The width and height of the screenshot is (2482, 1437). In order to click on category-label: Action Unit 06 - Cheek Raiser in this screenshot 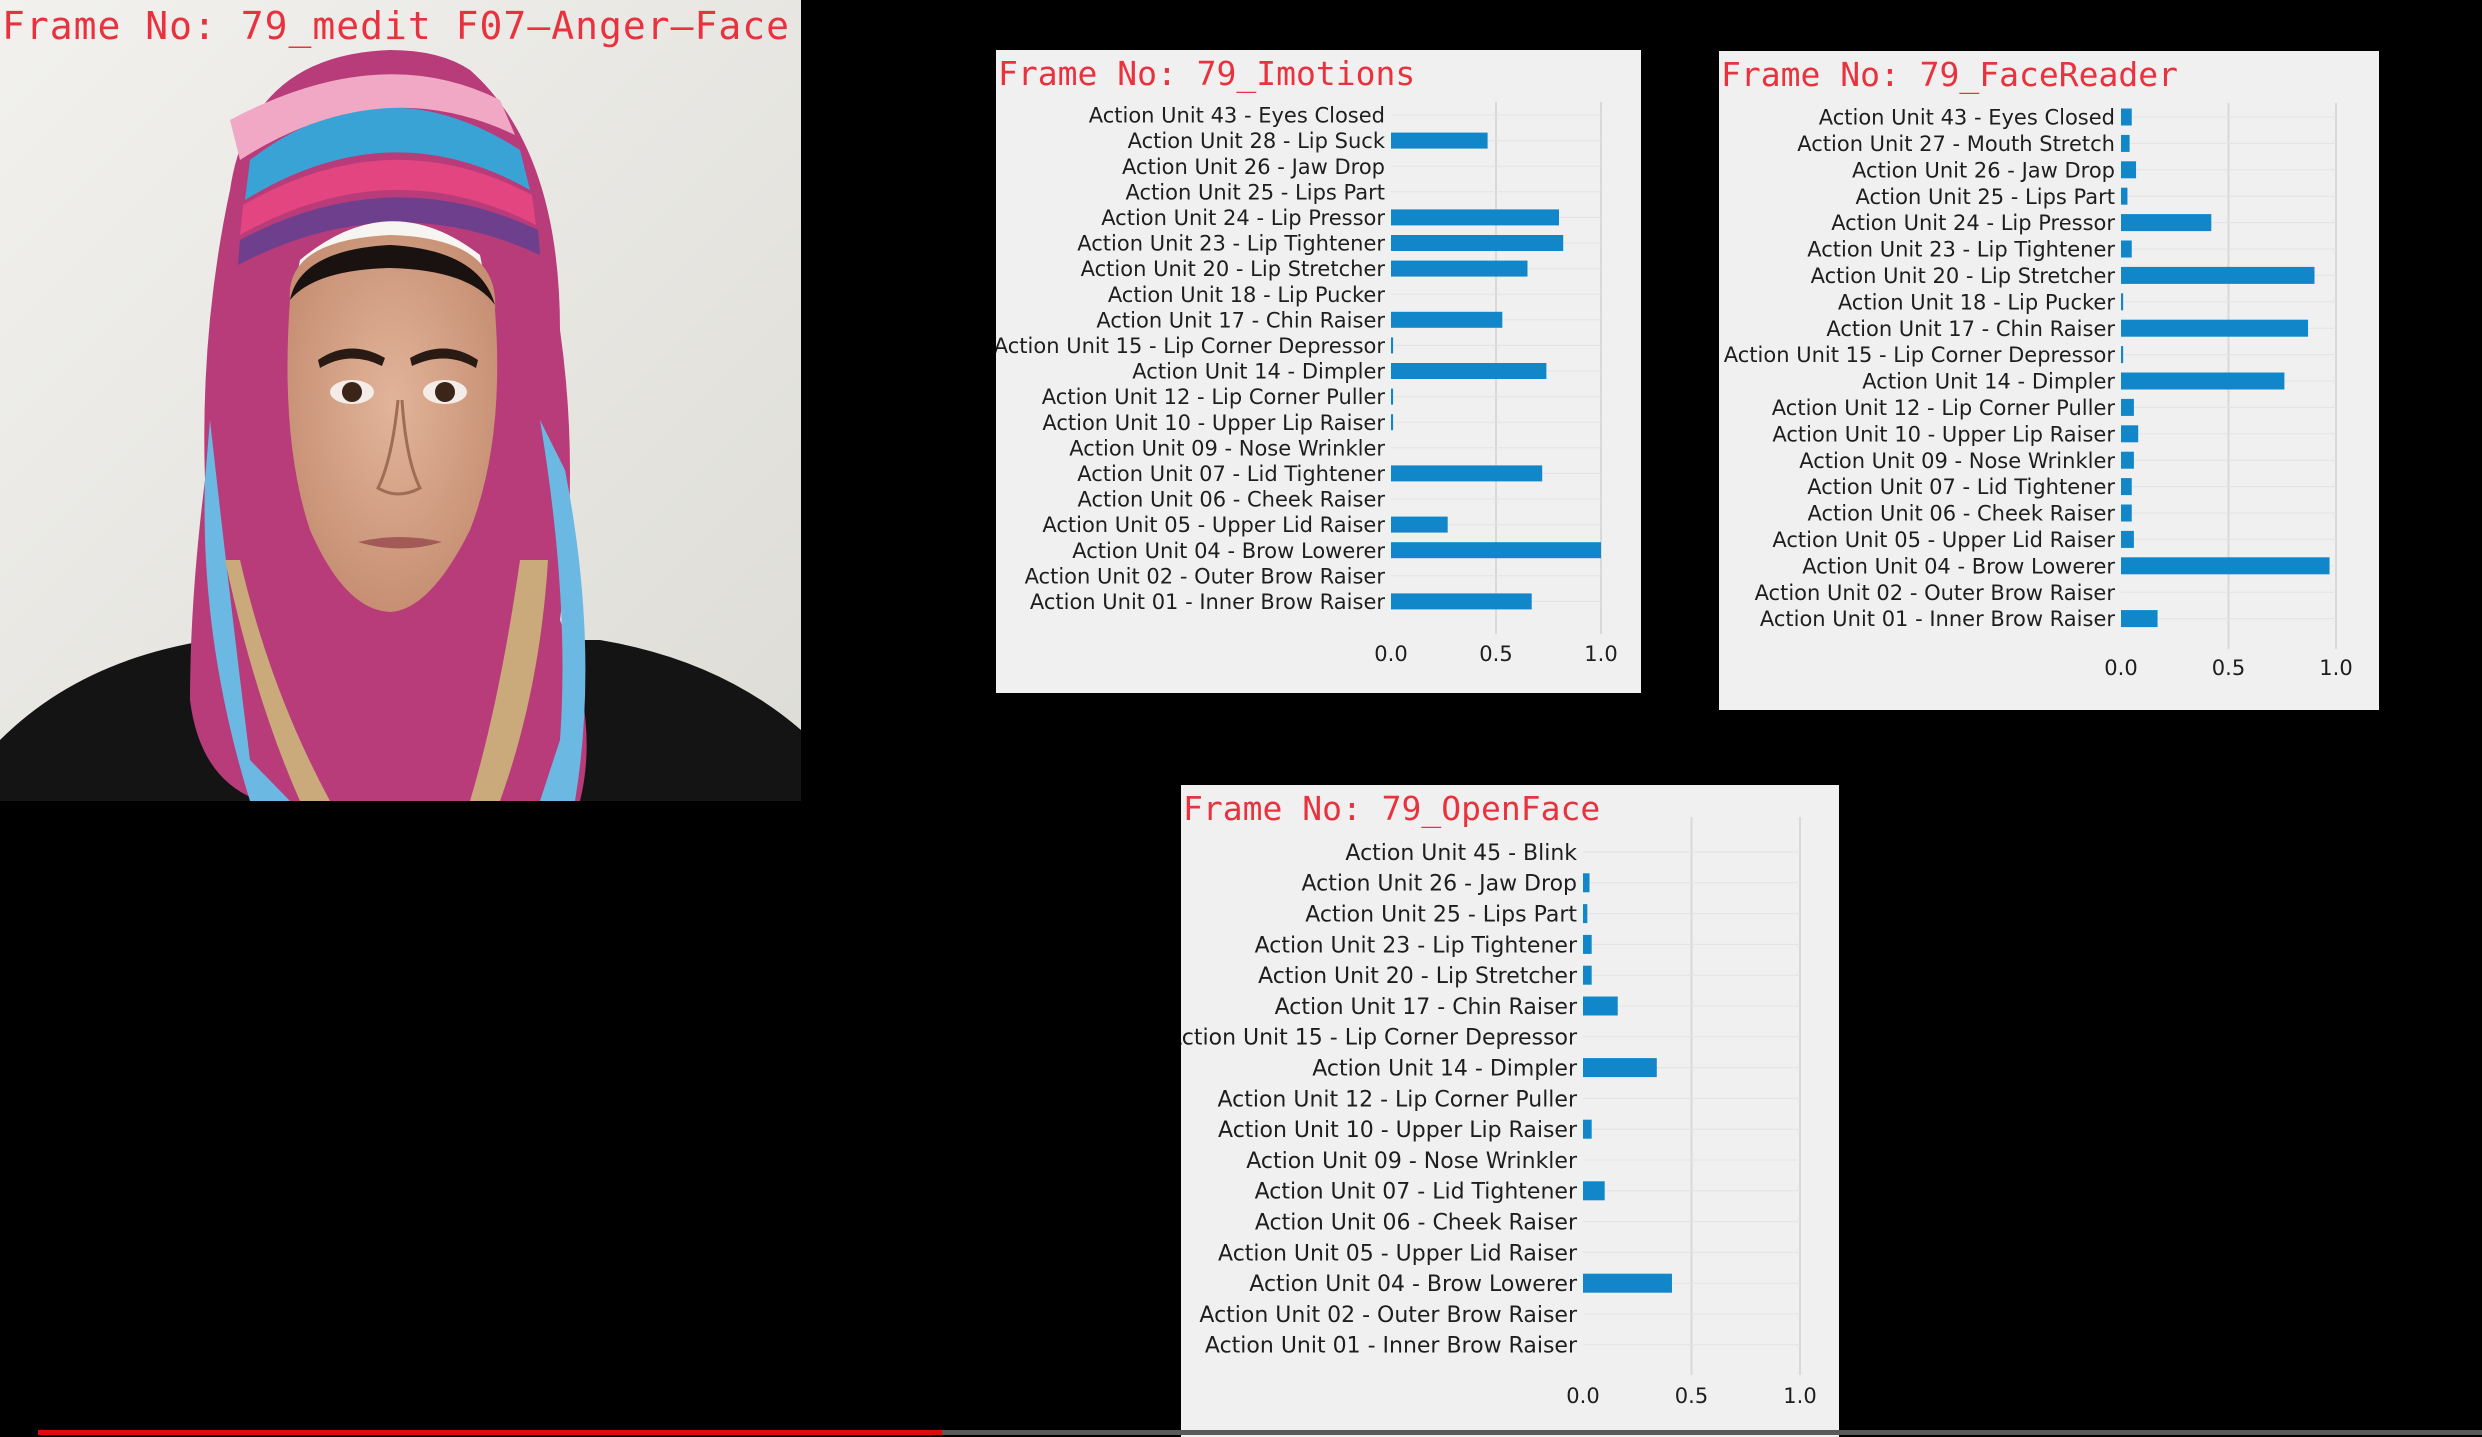, I will do `click(1416, 1223)`.